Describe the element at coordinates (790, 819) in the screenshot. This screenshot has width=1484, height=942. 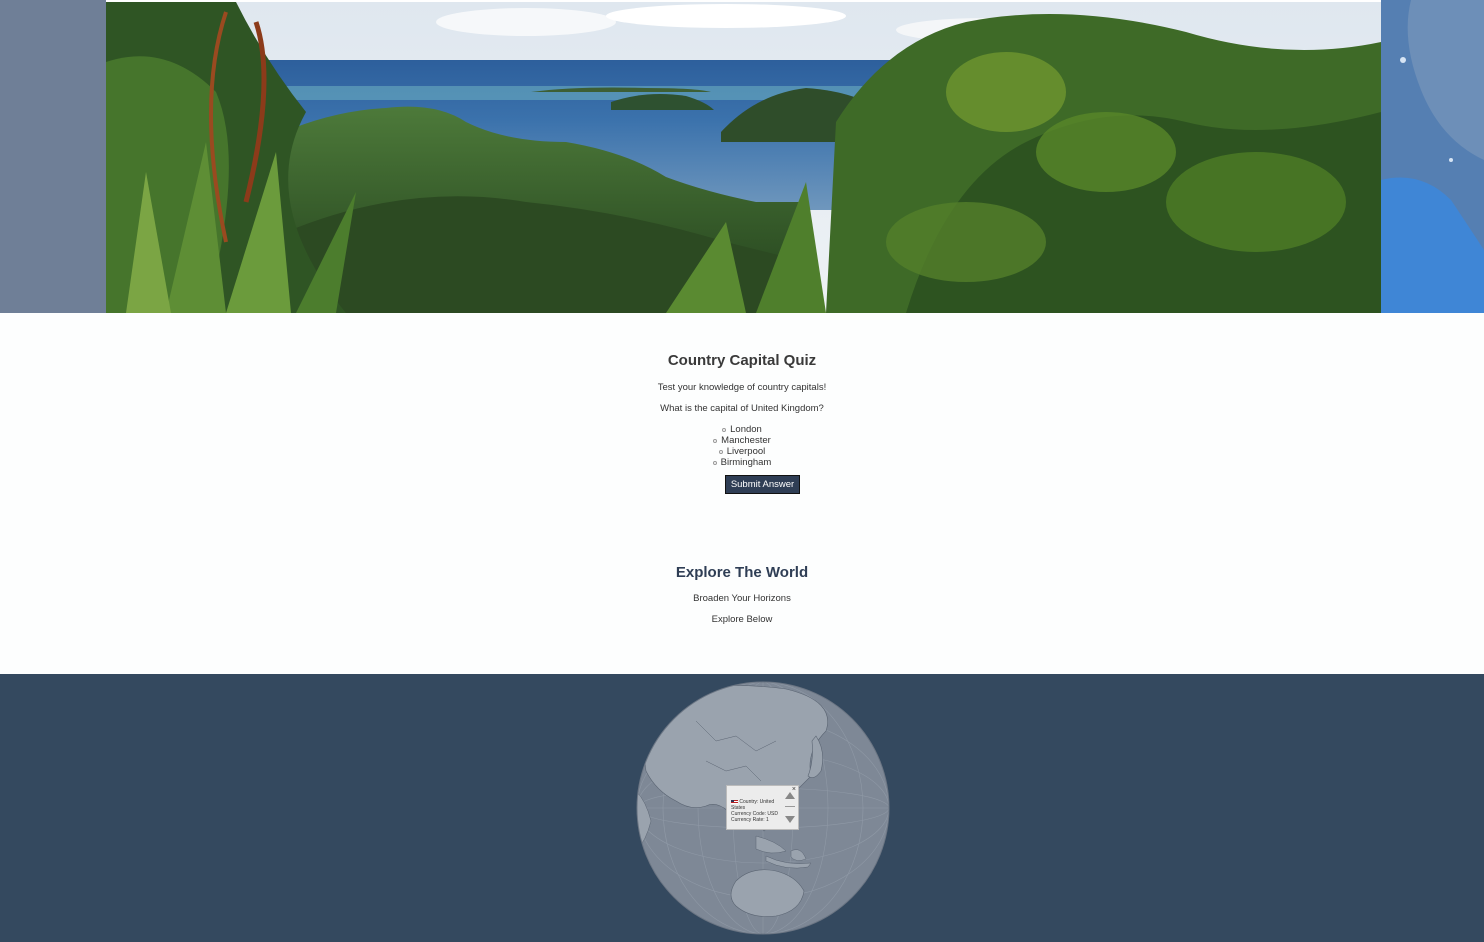
I see `triangle-down-icon` at that location.